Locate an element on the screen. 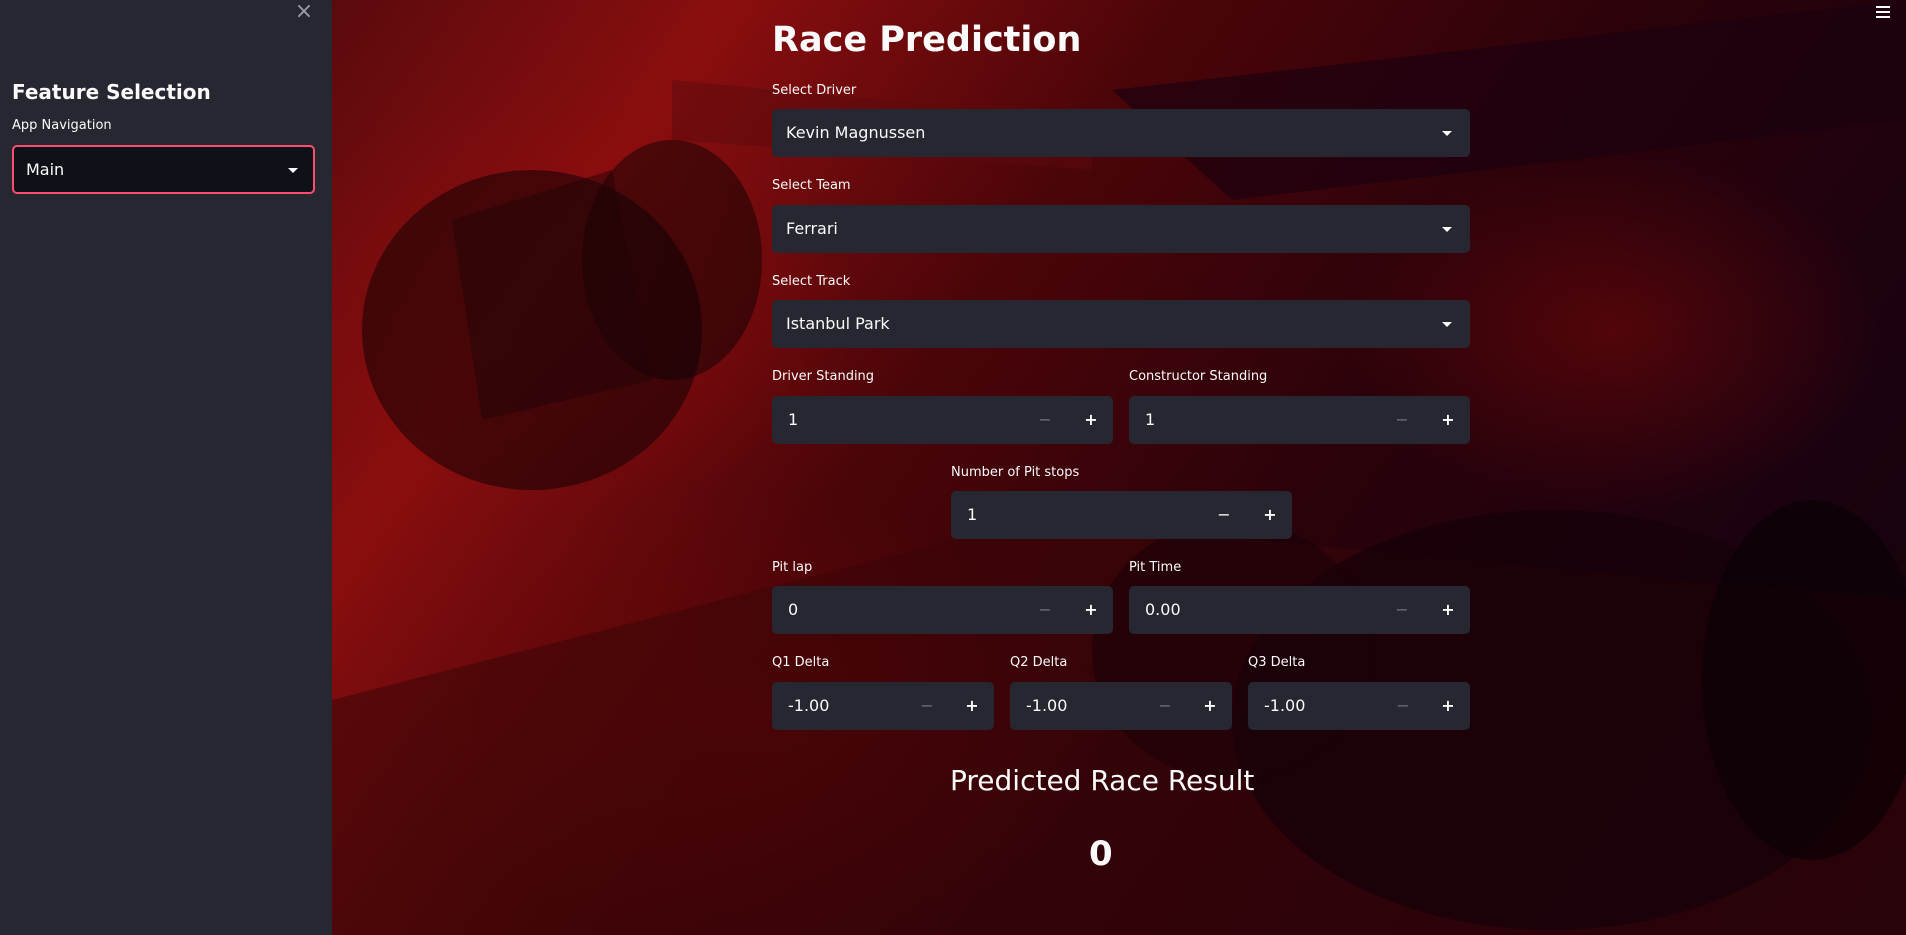 The width and height of the screenshot is (1906, 935). q1-delta-label: Q1 Delta is located at coordinates (801, 662).